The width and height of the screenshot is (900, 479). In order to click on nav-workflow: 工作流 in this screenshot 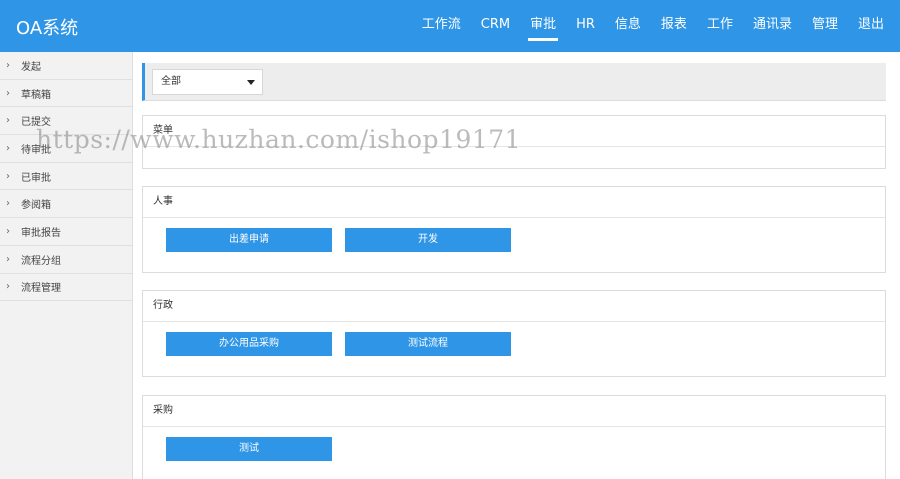, I will do `click(441, 26)`.